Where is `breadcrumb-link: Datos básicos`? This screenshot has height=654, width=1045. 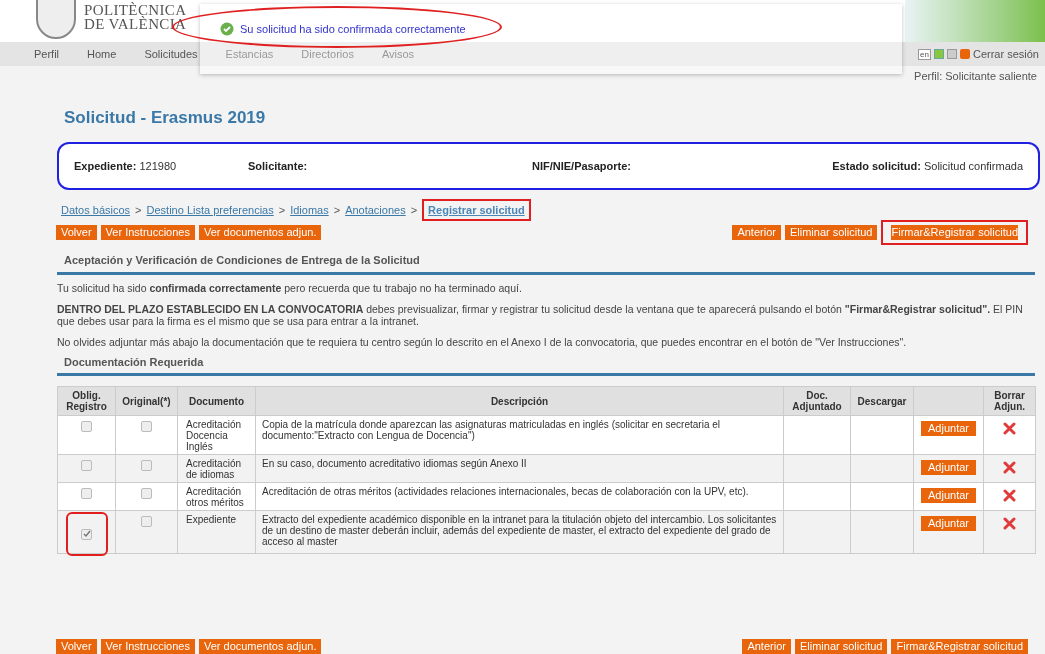
breadcrumb-link: Datos básicos is located at coordinates (96, 210).